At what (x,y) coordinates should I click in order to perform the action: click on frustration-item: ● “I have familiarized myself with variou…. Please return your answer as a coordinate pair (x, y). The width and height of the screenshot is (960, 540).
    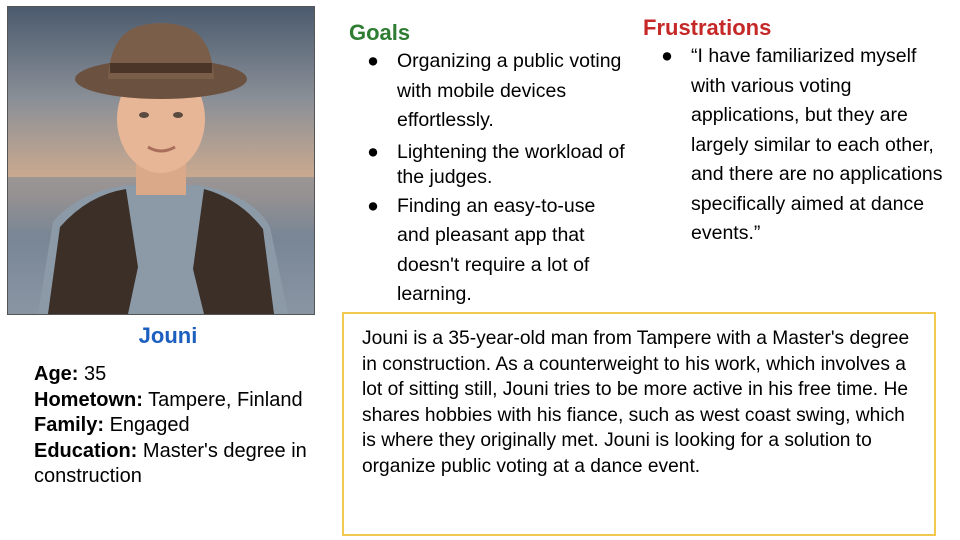
    Looking at the image, I should click on (805, 145).